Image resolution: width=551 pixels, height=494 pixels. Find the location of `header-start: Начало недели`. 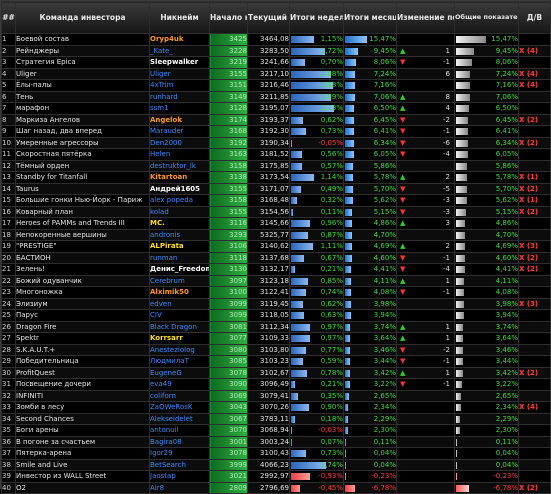

header-start: Начало недели is located at coordinates (228, 17).